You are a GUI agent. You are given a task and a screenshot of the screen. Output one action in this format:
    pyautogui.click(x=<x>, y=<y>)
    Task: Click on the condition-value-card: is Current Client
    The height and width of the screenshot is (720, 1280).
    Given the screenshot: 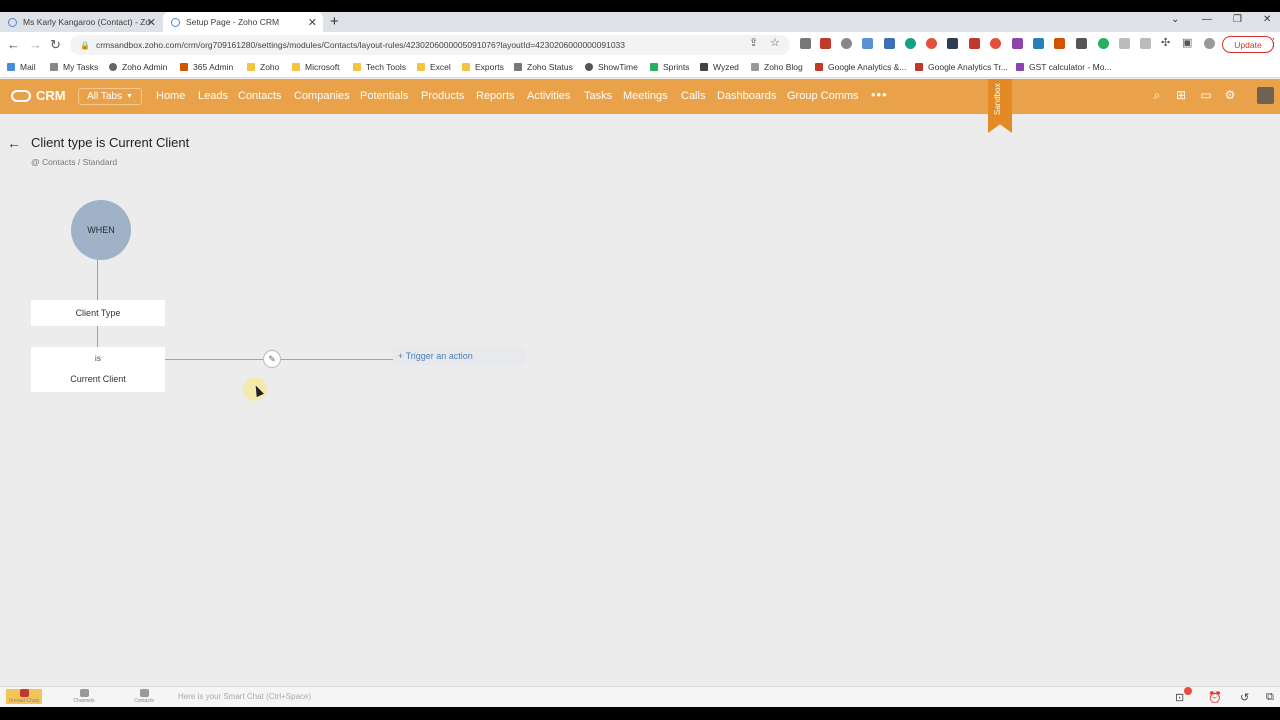 What is the action you would take?
    pyautogui.click(x=98, y=369)
    